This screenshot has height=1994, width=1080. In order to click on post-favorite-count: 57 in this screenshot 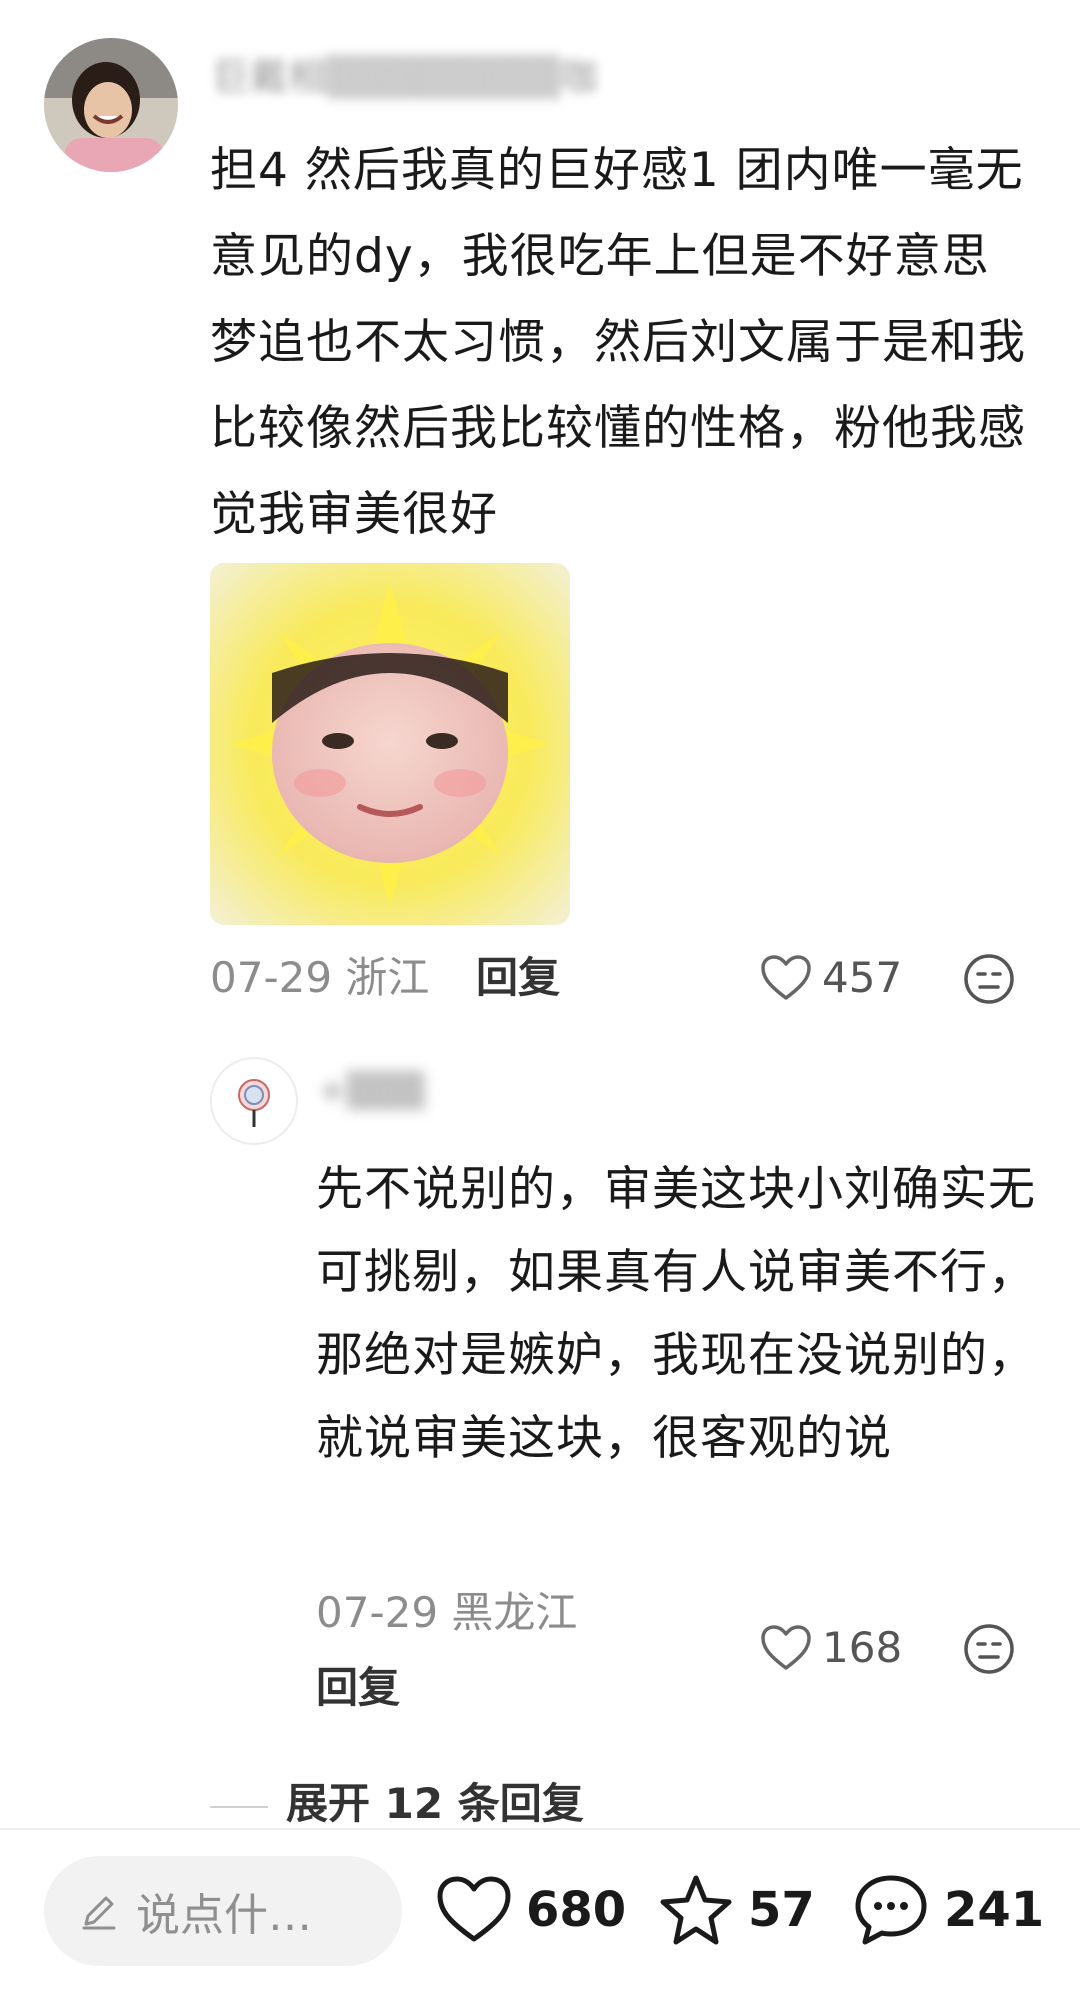, I will do `click(781, 1910)`.